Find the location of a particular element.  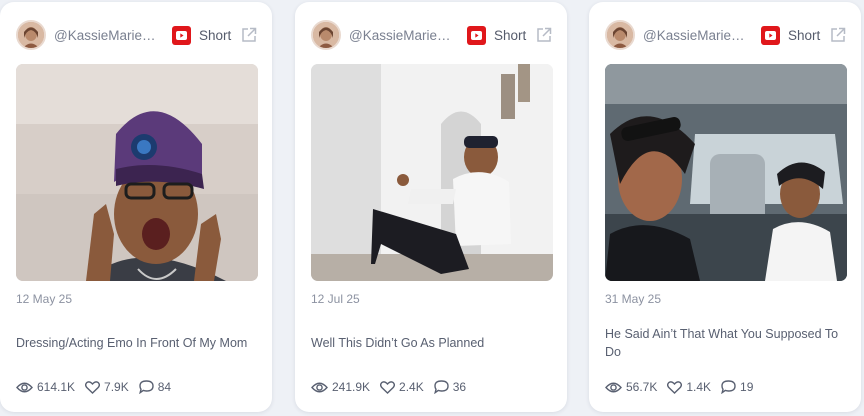

likes-count: 2.4K is located at coordinates (411, 387).